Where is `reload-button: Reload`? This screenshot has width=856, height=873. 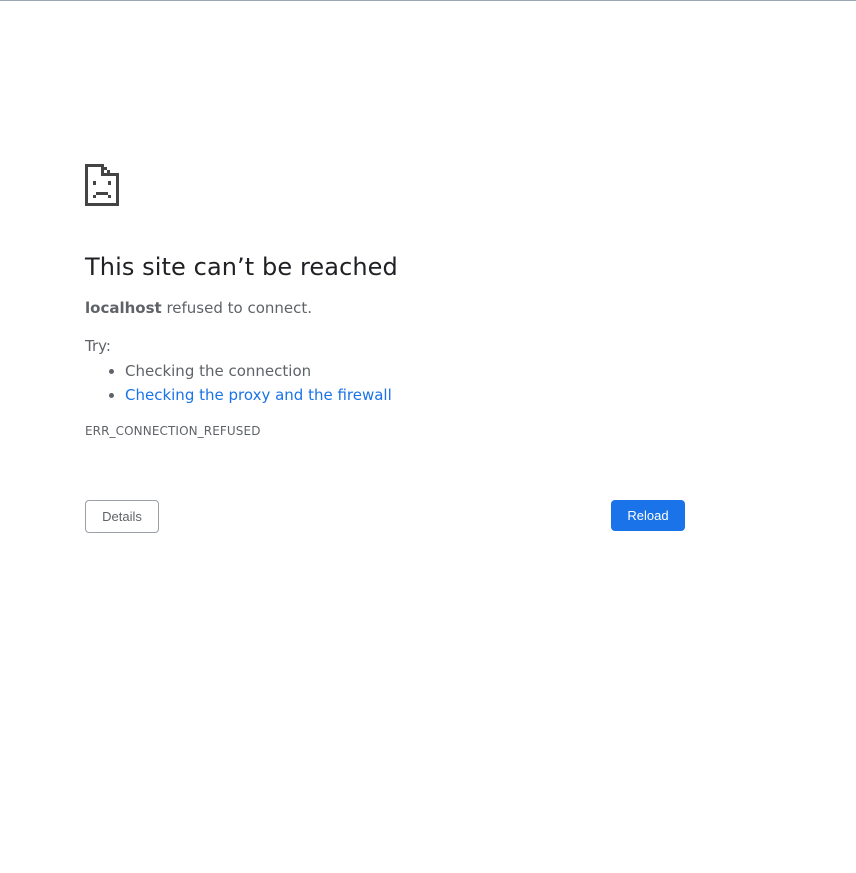 reload-button: Reload is located at coordinates (648, 515).